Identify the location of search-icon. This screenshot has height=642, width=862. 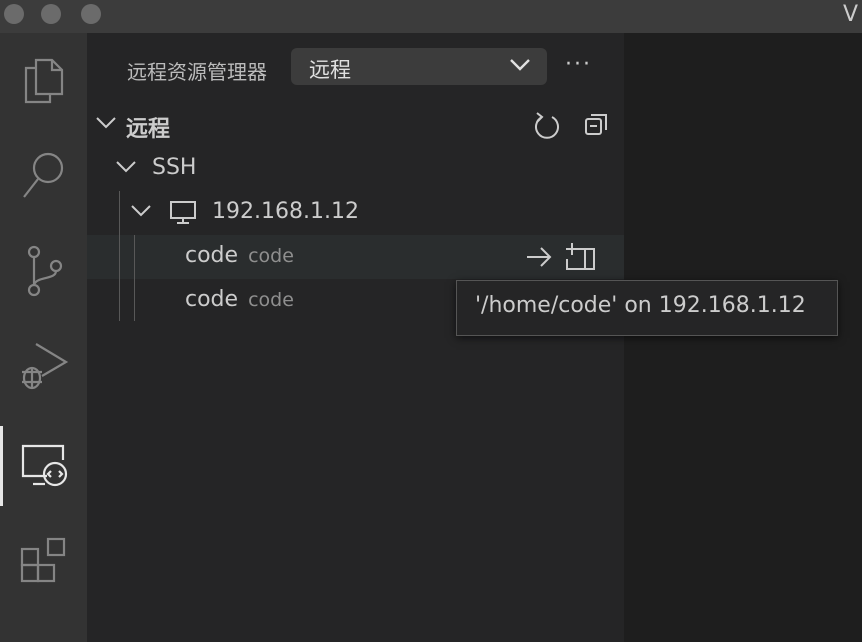
(42, 175).